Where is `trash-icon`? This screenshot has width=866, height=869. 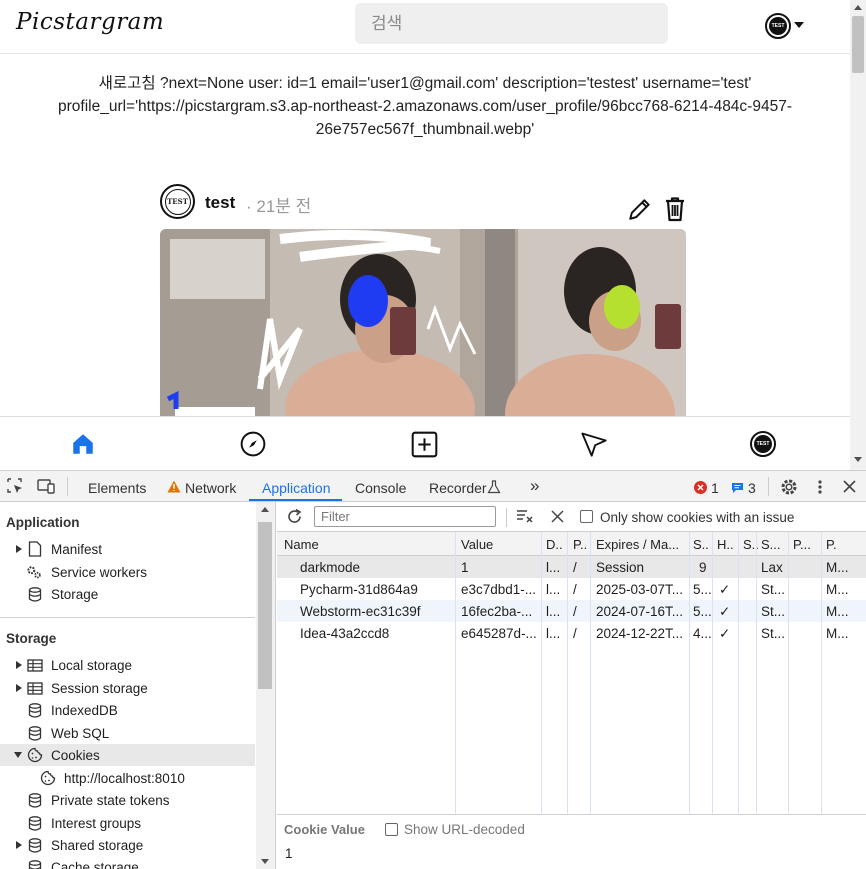
trash-icon is located at coordinates (675, 209).